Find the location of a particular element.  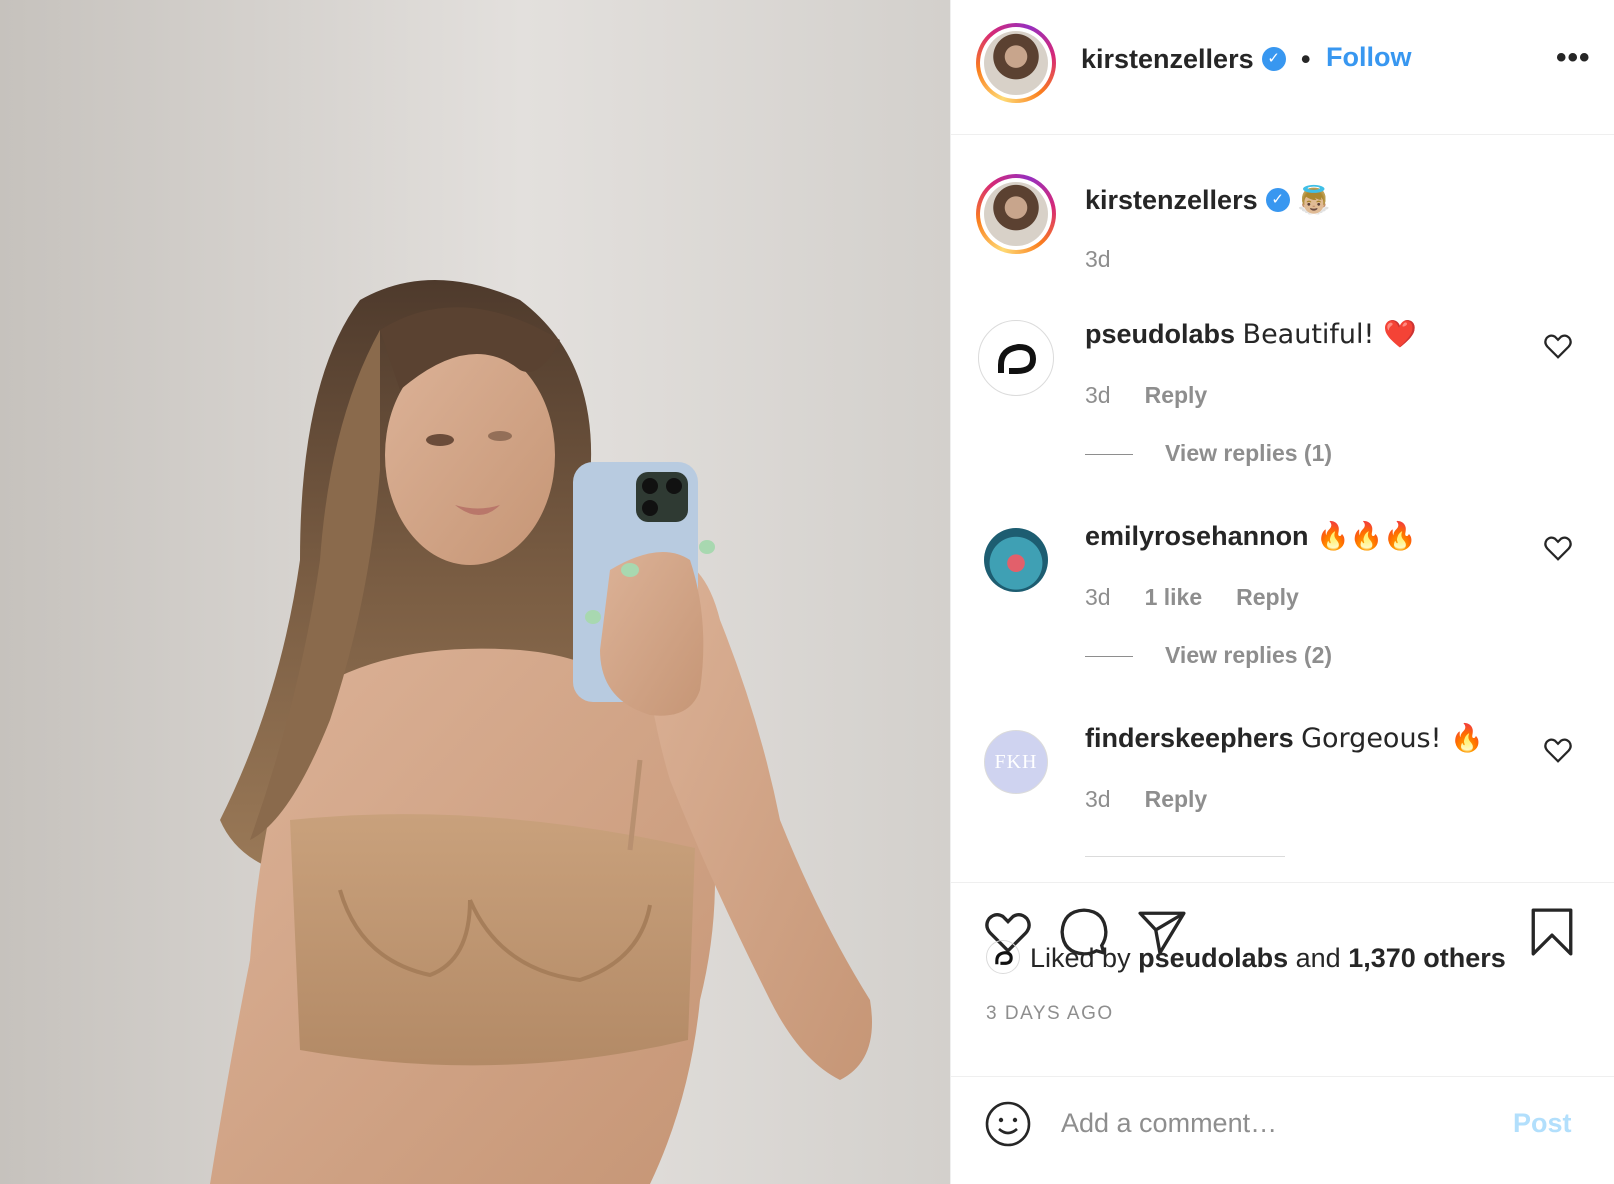

liked-by-user: pseudolabs is located at coordinates (1213, 958).